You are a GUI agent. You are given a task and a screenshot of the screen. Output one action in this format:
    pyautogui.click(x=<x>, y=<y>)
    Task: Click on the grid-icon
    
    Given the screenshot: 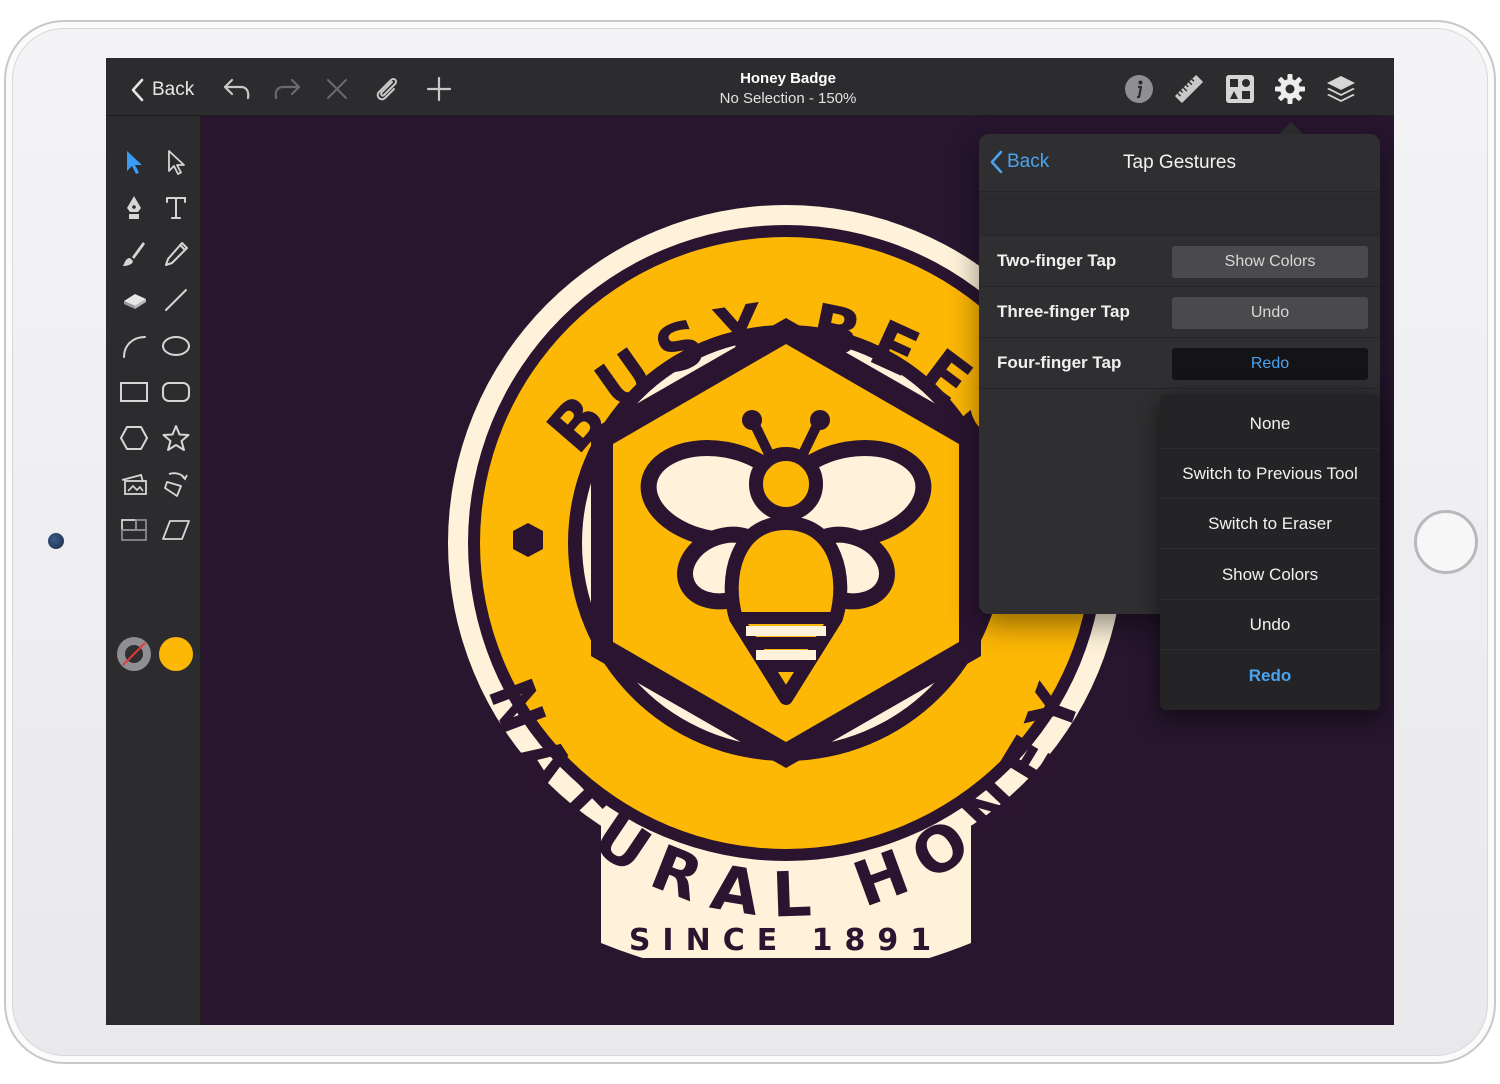 What is the action you would take?
    pyautogui.click(x=1240, y=89)
    